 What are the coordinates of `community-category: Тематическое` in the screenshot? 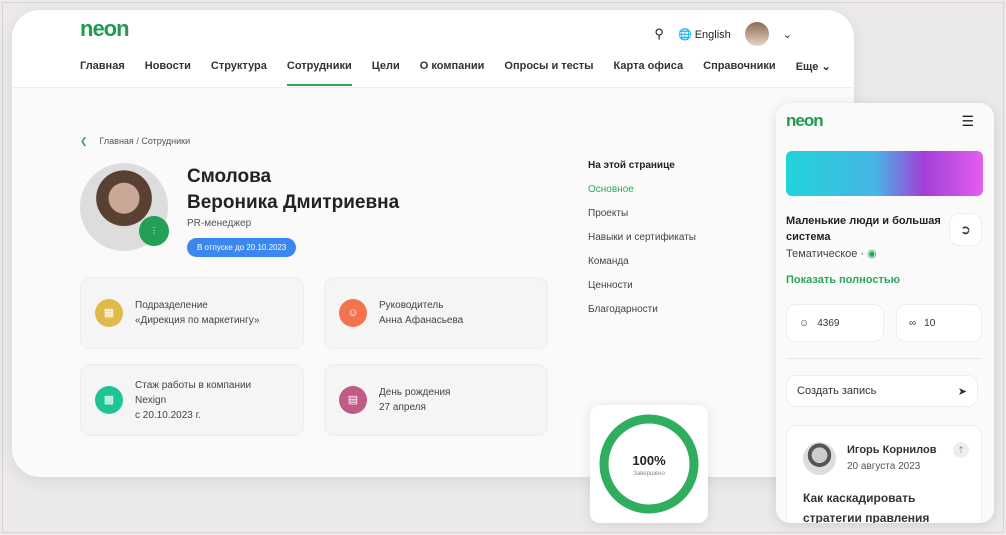 It's located at (822, 254).